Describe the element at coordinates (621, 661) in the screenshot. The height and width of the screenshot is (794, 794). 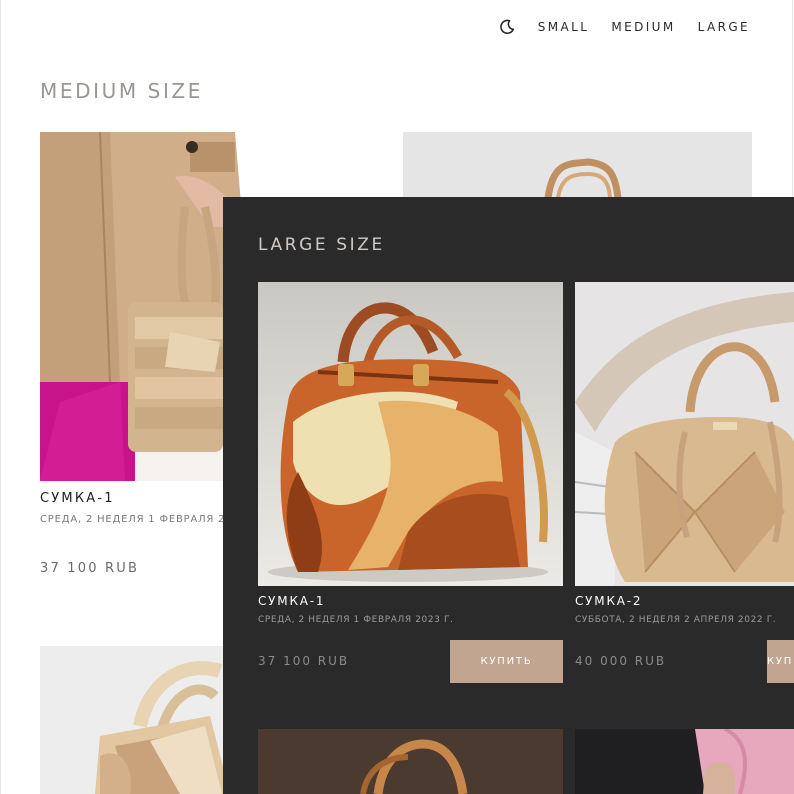
I see `large-product-price-2: 40 000 RUB` at that location.